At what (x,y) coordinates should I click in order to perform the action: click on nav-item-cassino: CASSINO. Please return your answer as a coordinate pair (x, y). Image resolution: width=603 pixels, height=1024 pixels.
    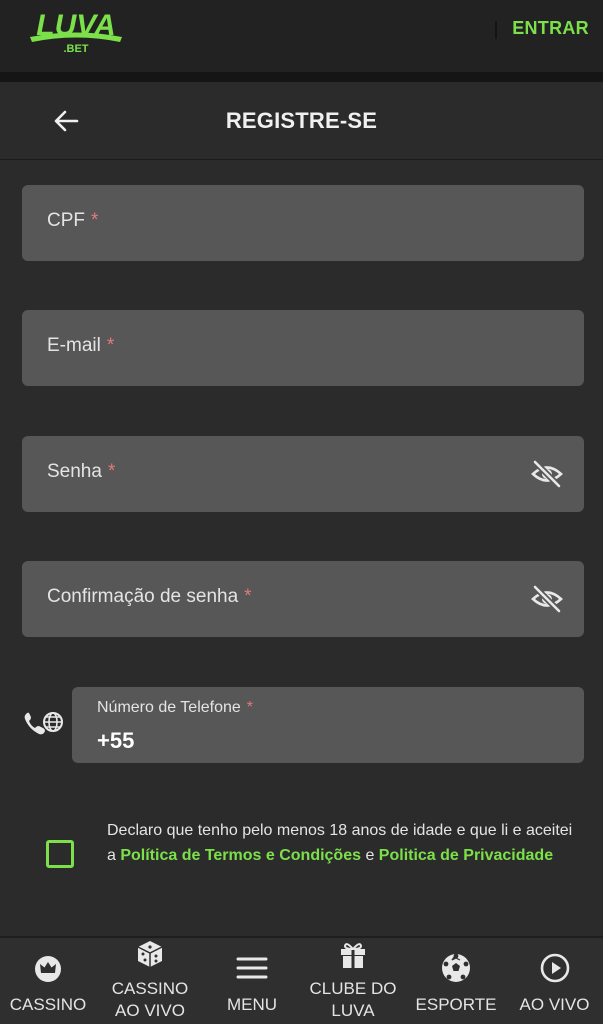
    Looking at the image, I should click on (48, 981).